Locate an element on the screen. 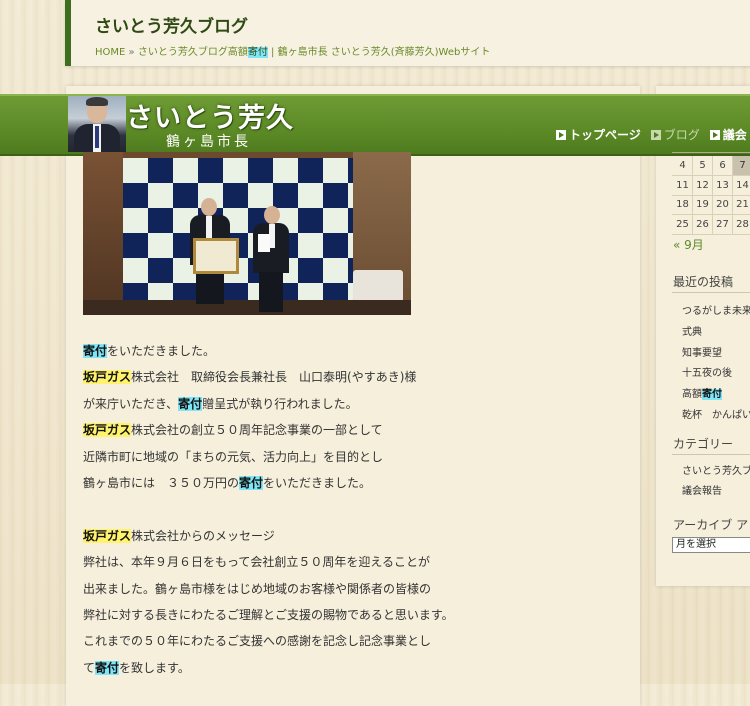 This screenshot has height=706, width=750. article-line: て寄付を致します。 is located at coordinates (136, 668).